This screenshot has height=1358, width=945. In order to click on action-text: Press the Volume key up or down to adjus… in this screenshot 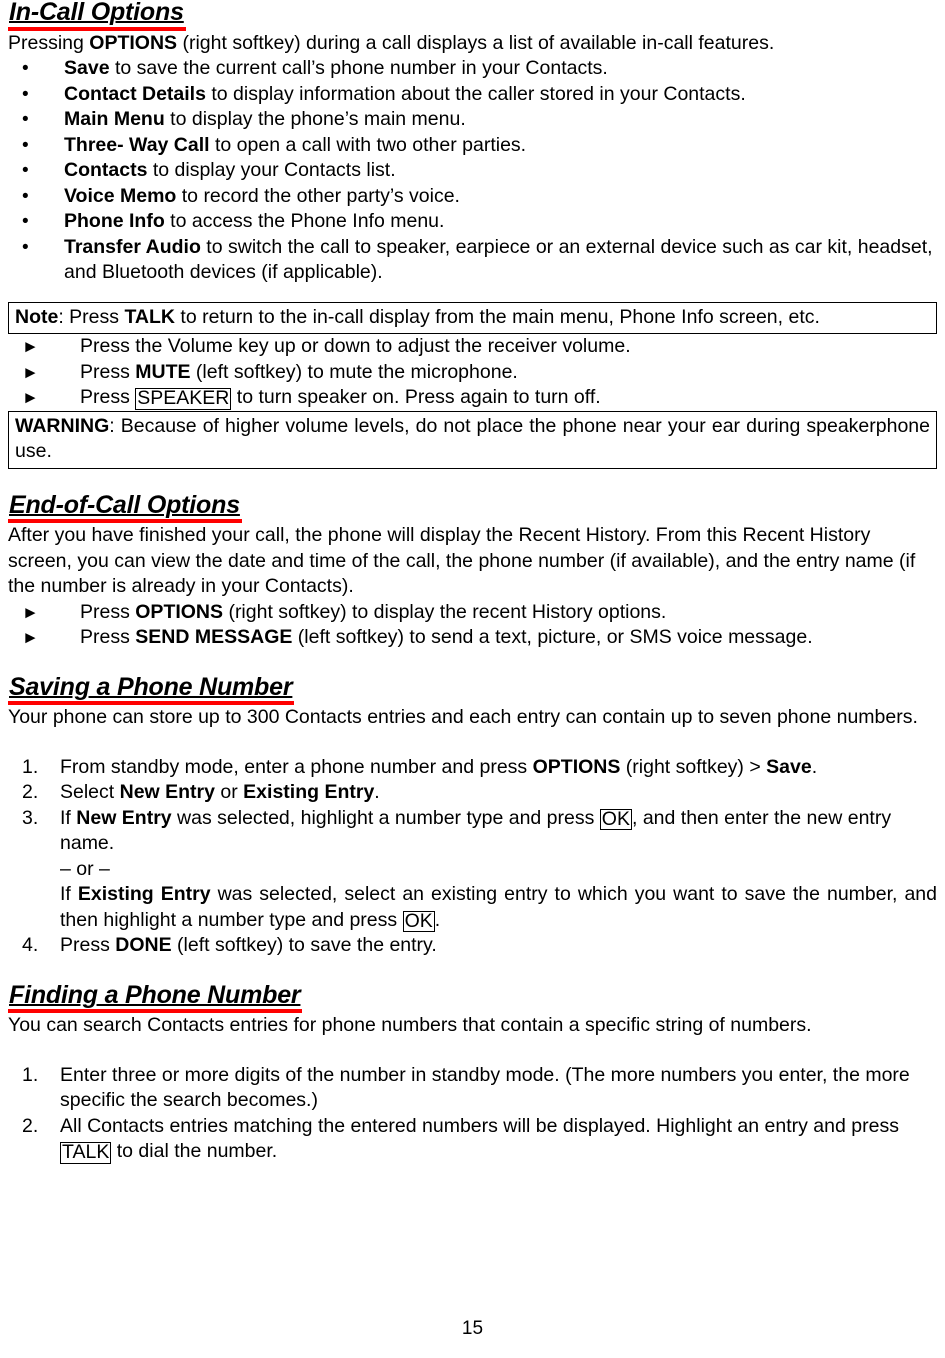, I will do `click(355, 346)`.